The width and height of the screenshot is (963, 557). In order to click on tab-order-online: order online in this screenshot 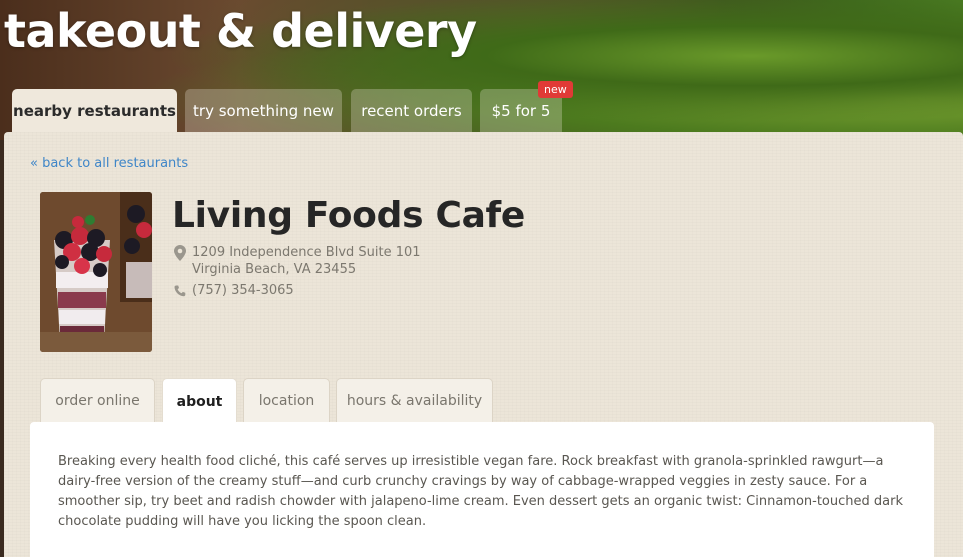, I will do `click(97, 400)`.